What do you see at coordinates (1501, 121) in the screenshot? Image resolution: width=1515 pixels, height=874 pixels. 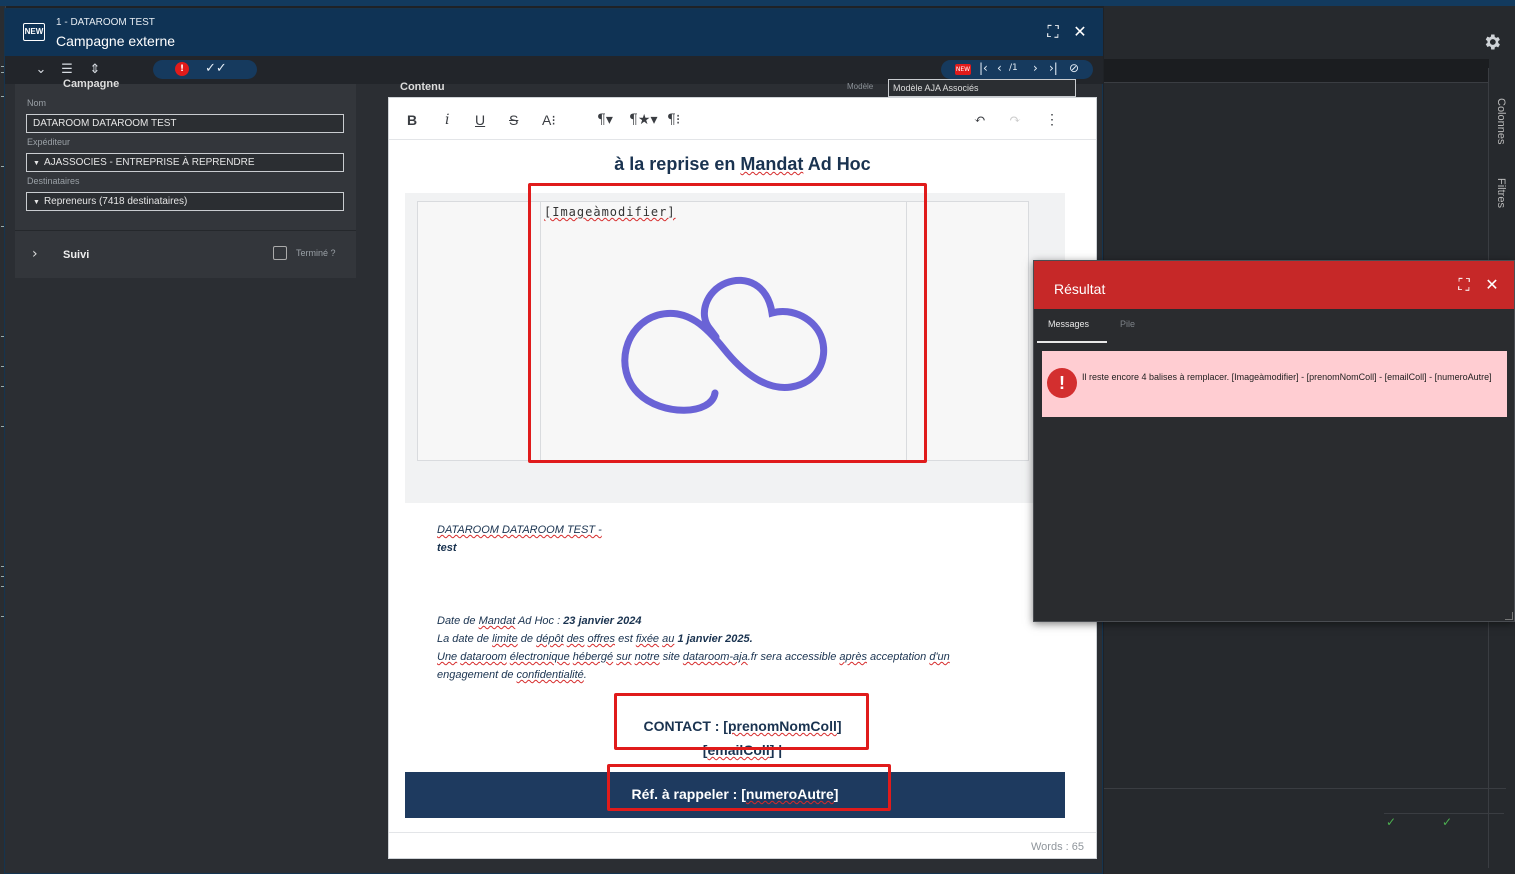 I see `tab-colonnes: Colonnes` at bounding box center [1501, 121].